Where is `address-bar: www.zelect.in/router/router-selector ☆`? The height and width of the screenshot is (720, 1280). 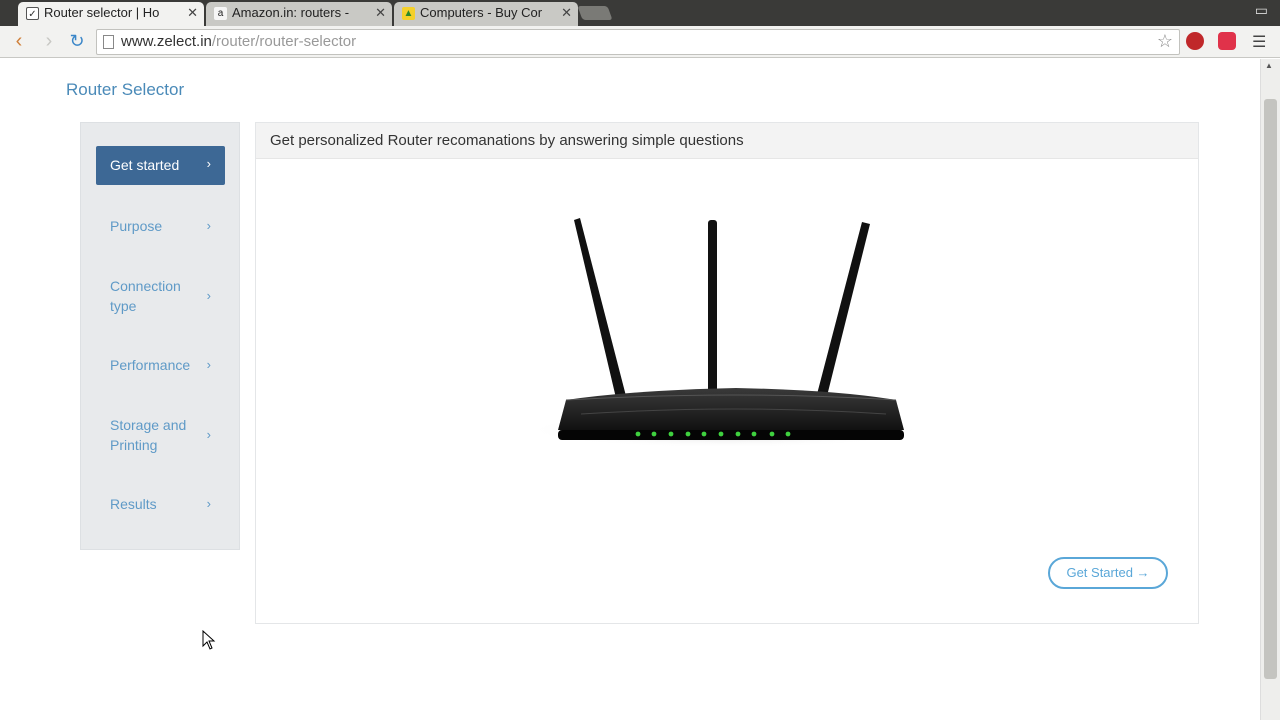
address-bar: www.zelect.in/router/router-selector ☆ is located at coordinates (638, 42).